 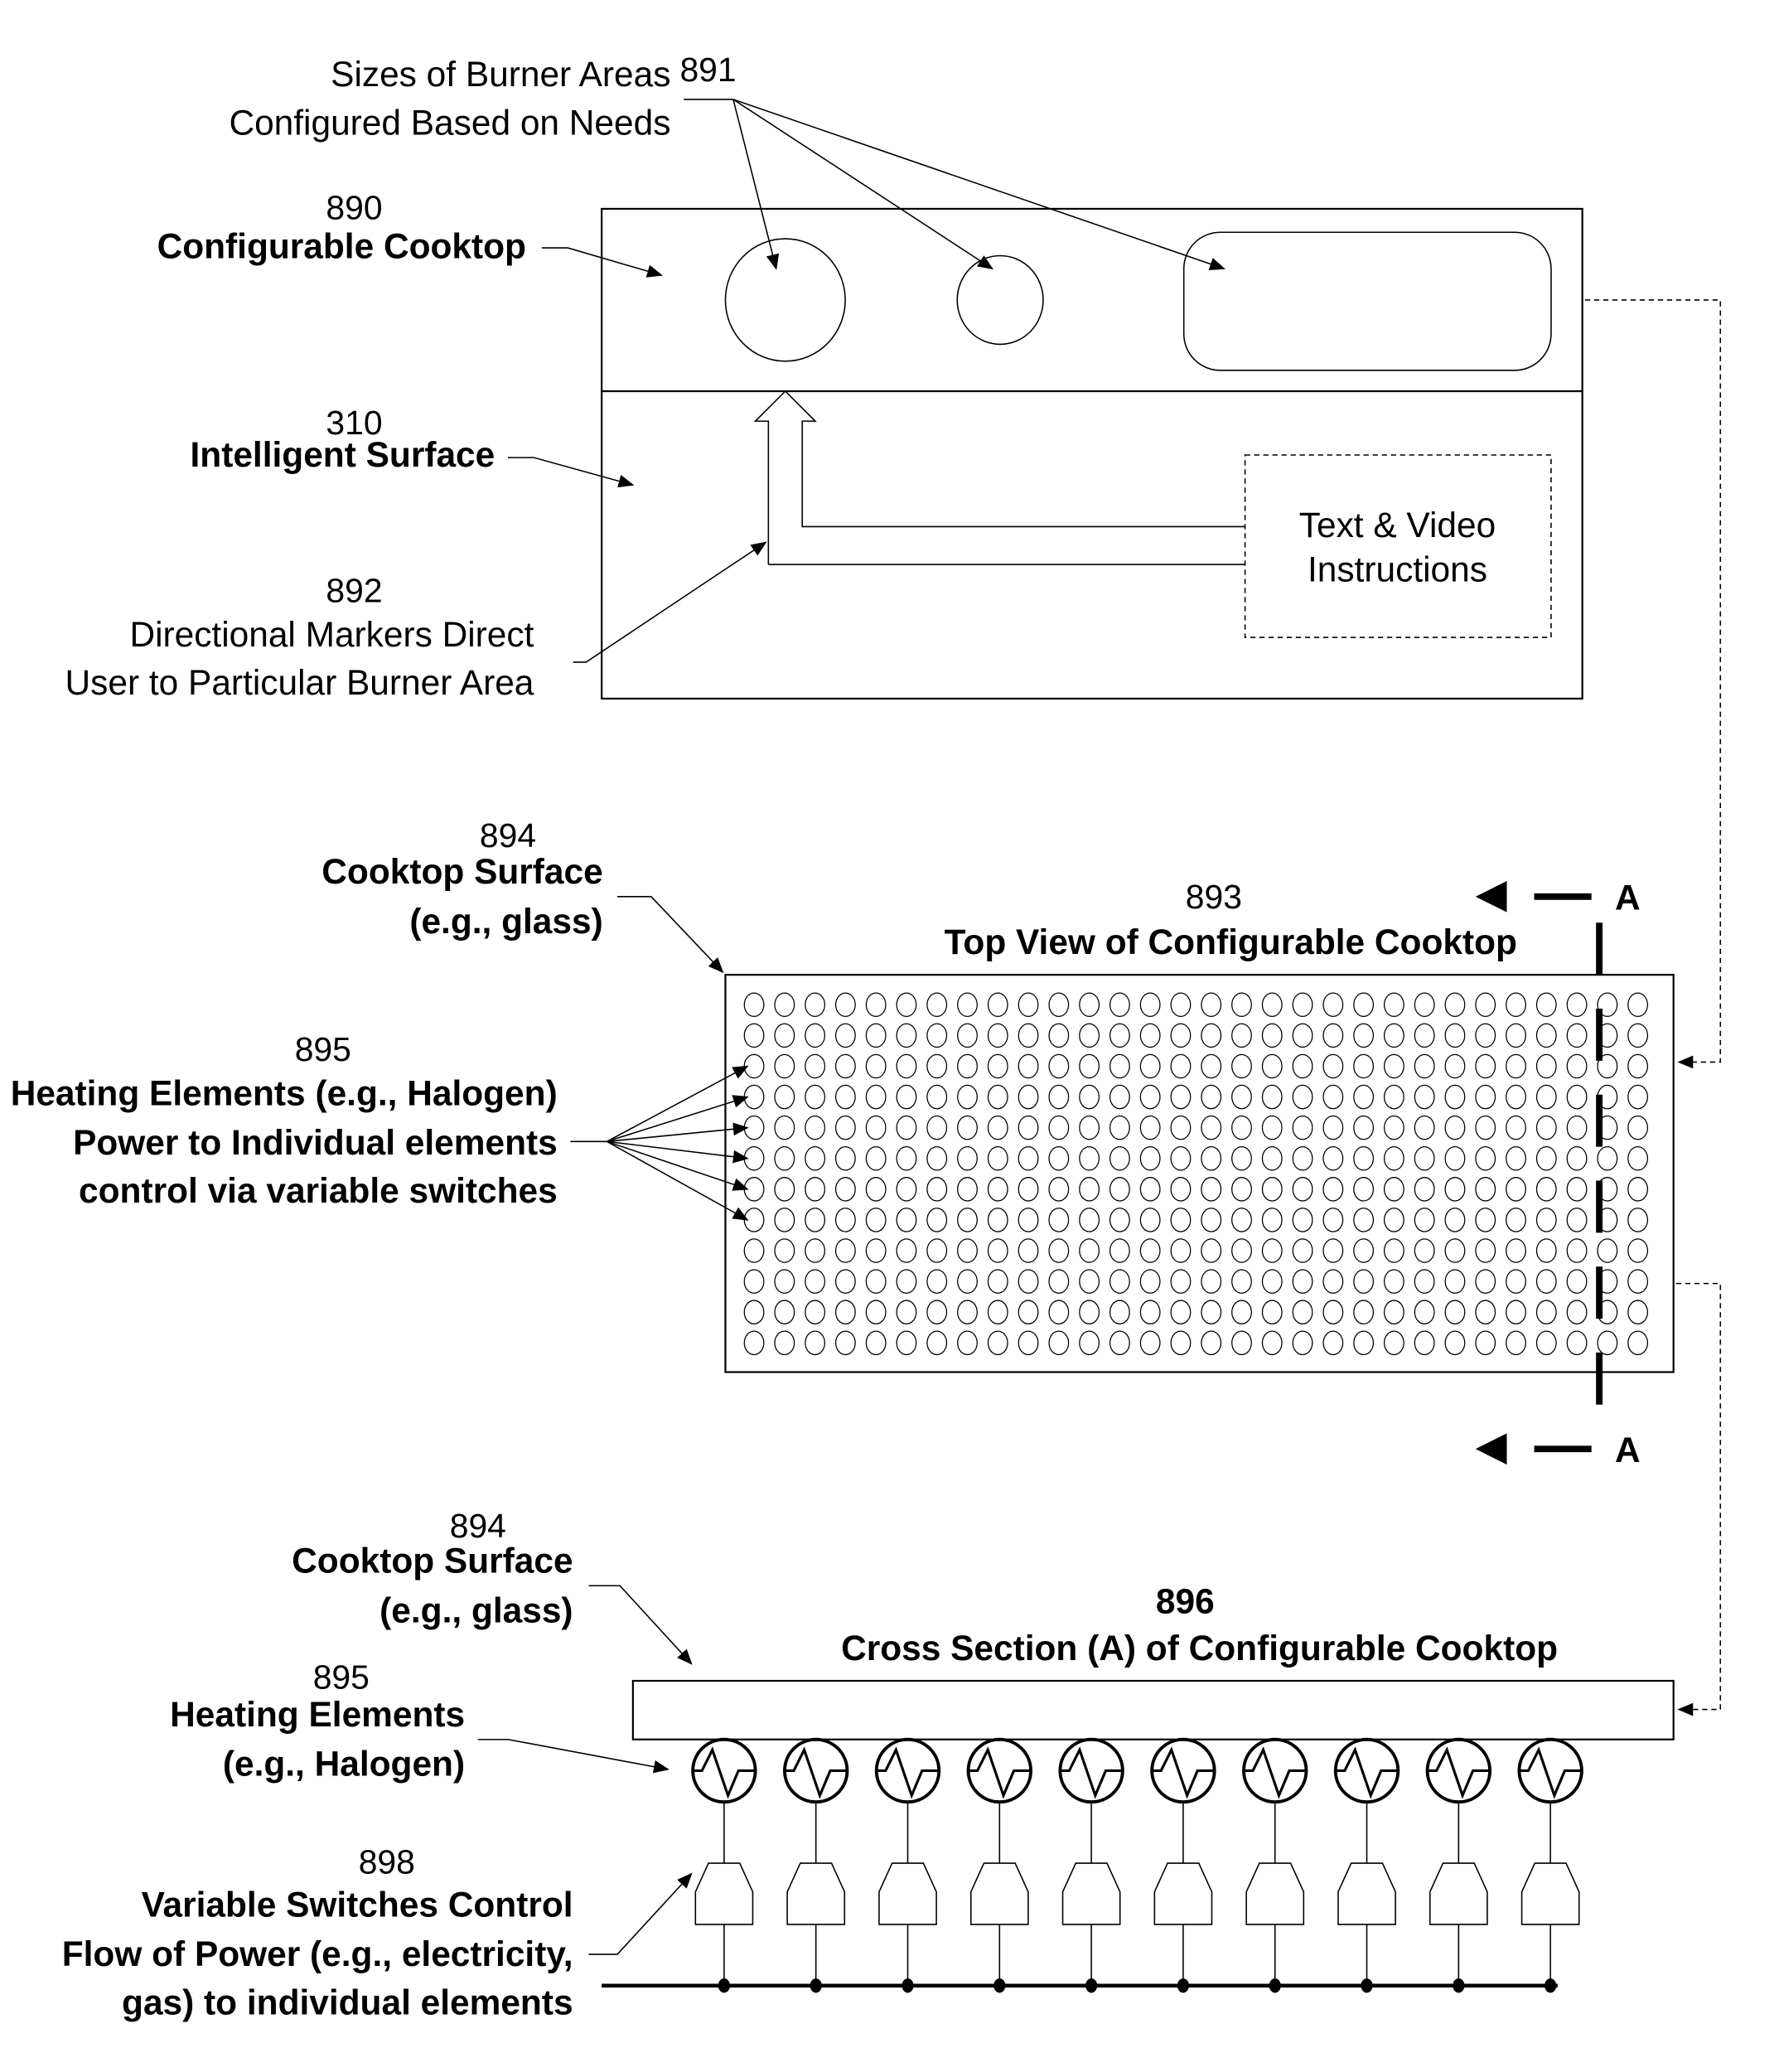 I want to click on topview-title: Top View of Configurable Cooktop, so click(x=1231, y=941).